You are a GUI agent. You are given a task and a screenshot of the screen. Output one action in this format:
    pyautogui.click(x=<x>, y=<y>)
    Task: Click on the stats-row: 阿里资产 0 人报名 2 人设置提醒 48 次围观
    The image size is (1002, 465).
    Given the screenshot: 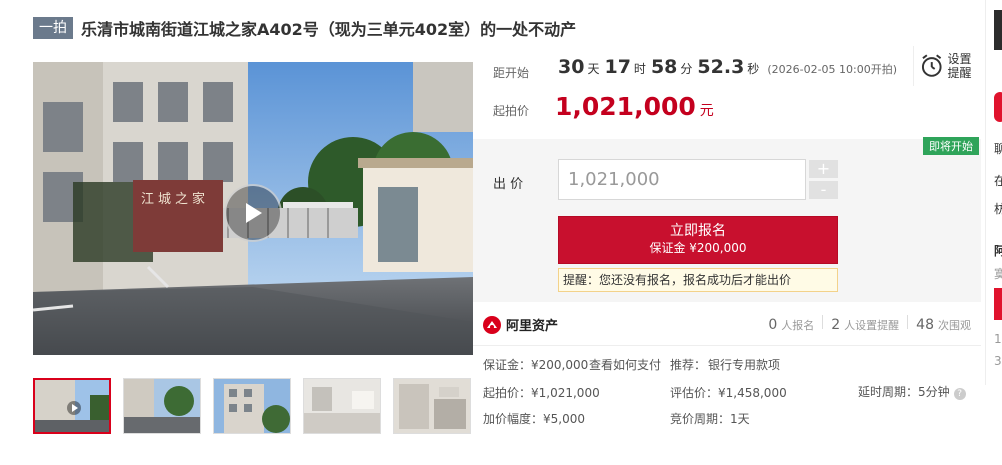 What is the action you would take?
    pyautogui.click(x=727, y=324)
    